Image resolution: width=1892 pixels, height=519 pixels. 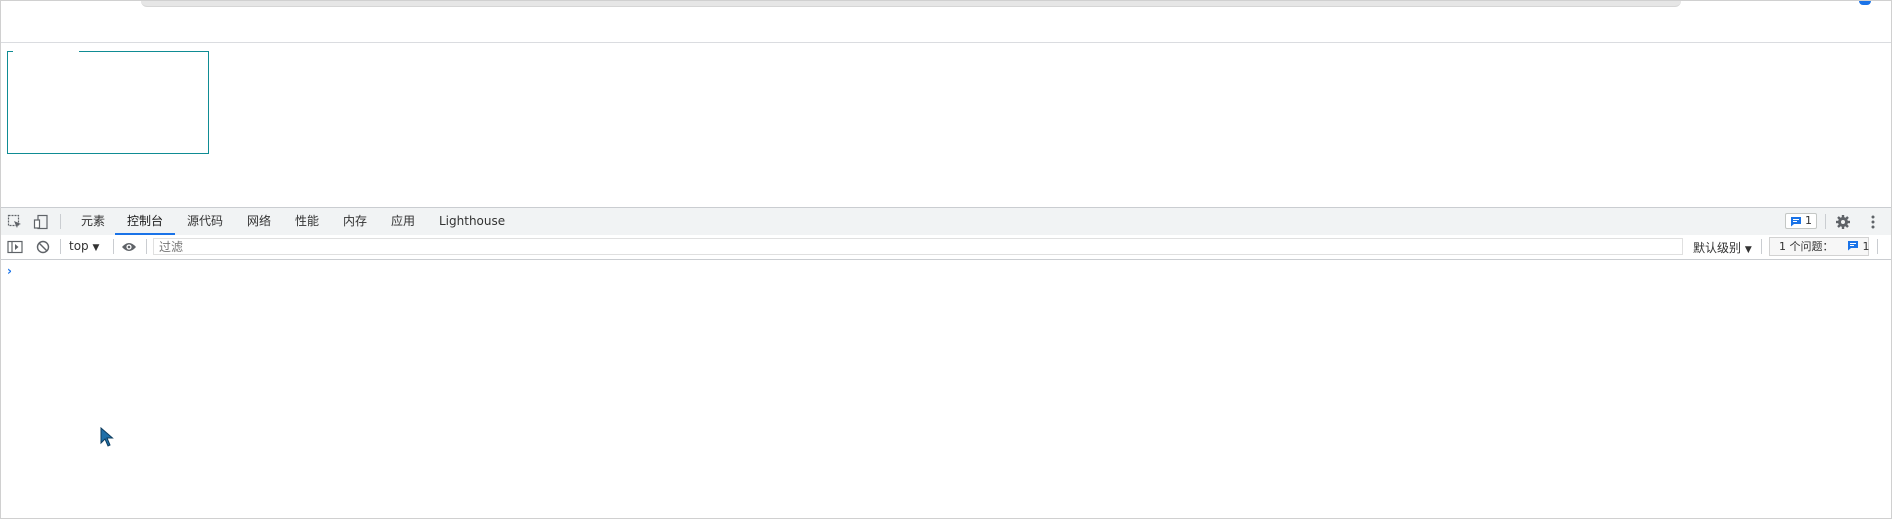 What do you see at coordinates (9, 271) in the screenshot?
I see `console-prompt: ›` at bounding box center [9, 271].